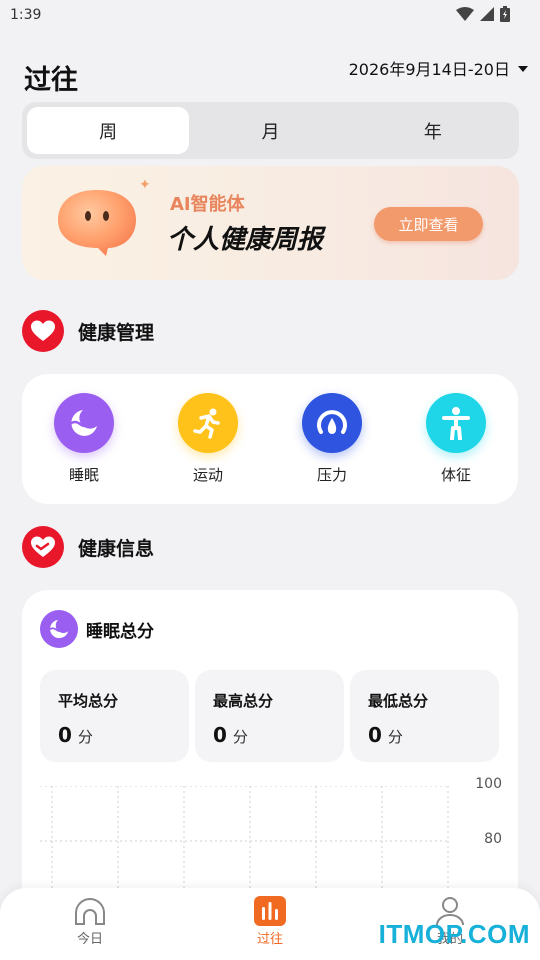 This screenshot has width=540, height=960. I want to click on banner-title: 个人健康周报, so click(245, 240).